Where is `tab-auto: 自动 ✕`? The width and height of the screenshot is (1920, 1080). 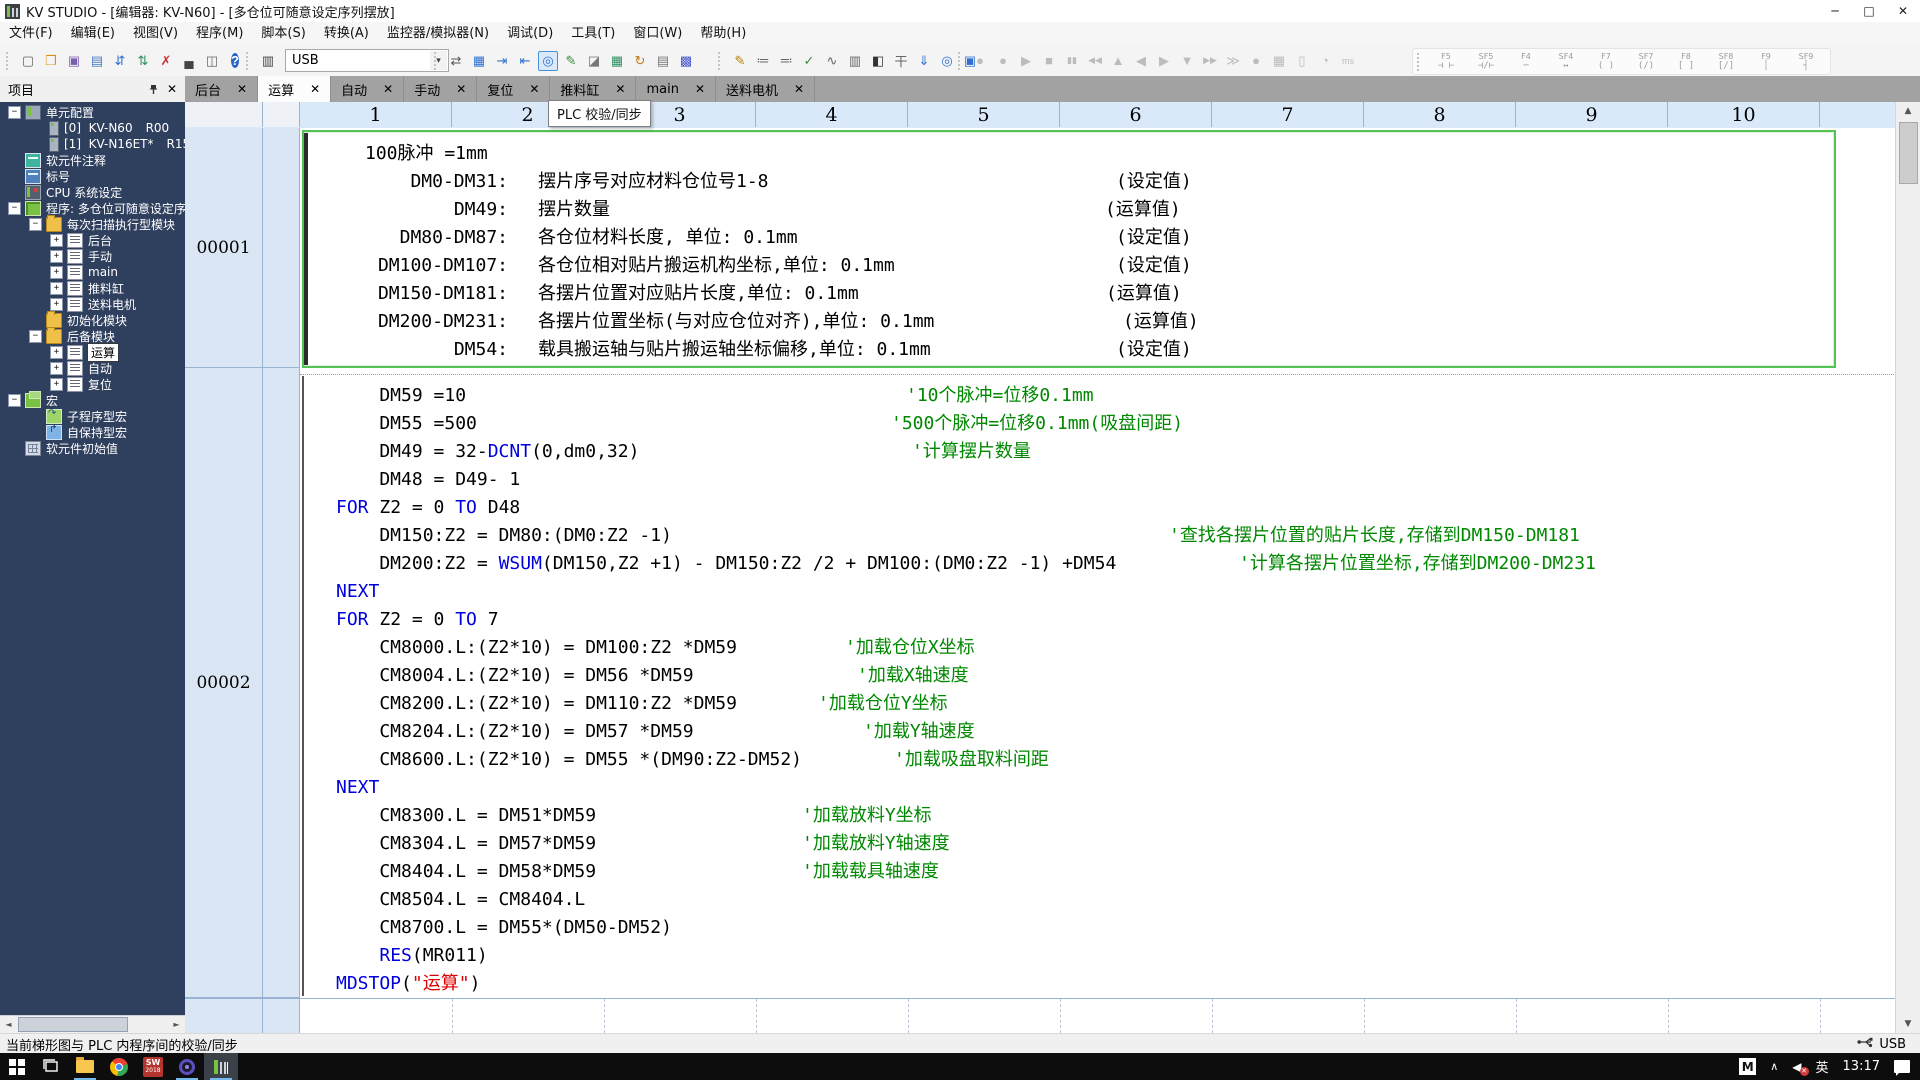 tab-auto: 自动 ✕ is located at coordinates (368, 89).